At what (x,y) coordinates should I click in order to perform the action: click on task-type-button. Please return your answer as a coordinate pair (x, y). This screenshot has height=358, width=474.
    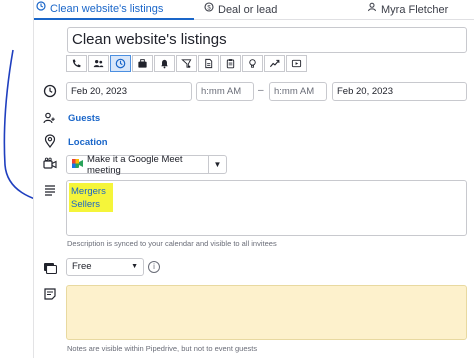
    Looking at the image, I should click on (120, 63).